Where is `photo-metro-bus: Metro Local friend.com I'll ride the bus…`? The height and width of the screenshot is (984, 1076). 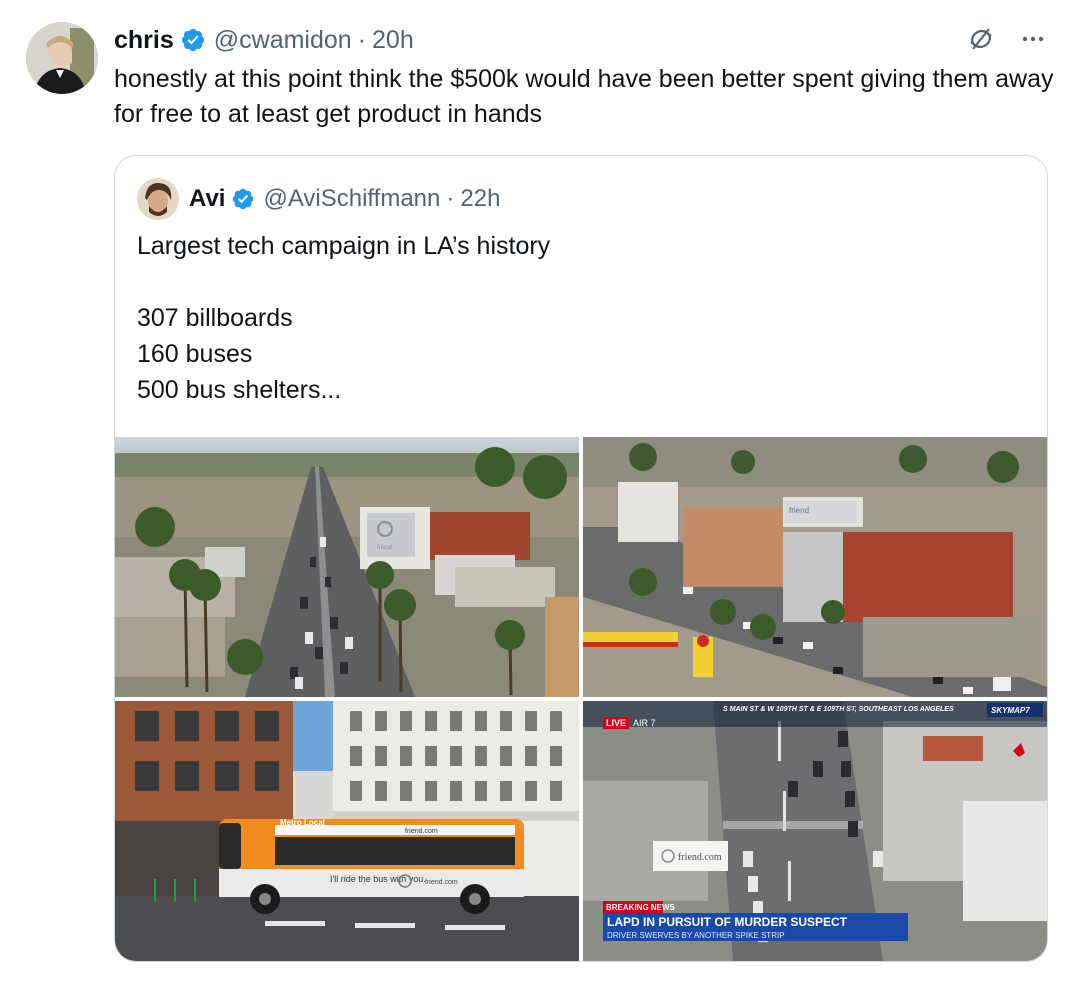 photo-metro-bus: Metro Local friend.com I'll ride the bus… is located at coordinates (347, 831).